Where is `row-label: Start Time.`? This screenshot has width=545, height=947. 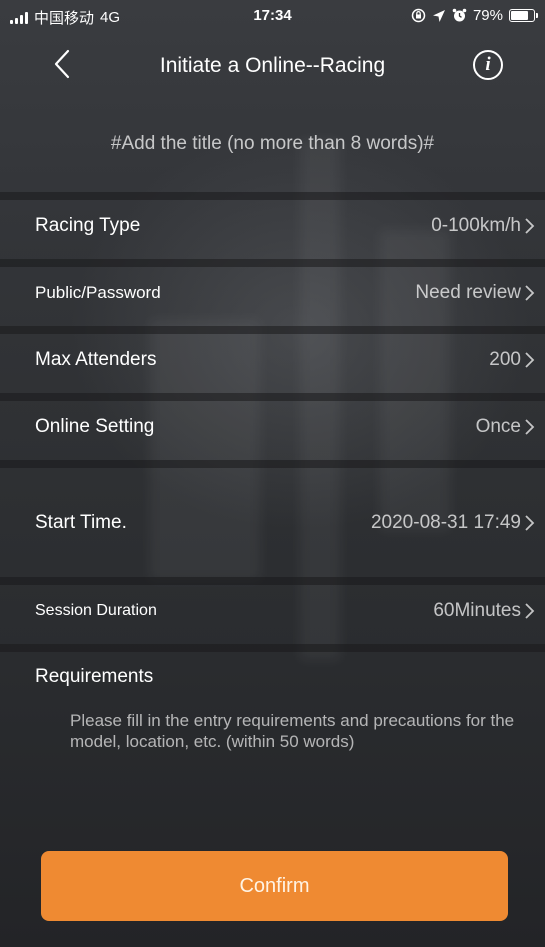 row-label: Start Time. is located at coordinates (81, 522).